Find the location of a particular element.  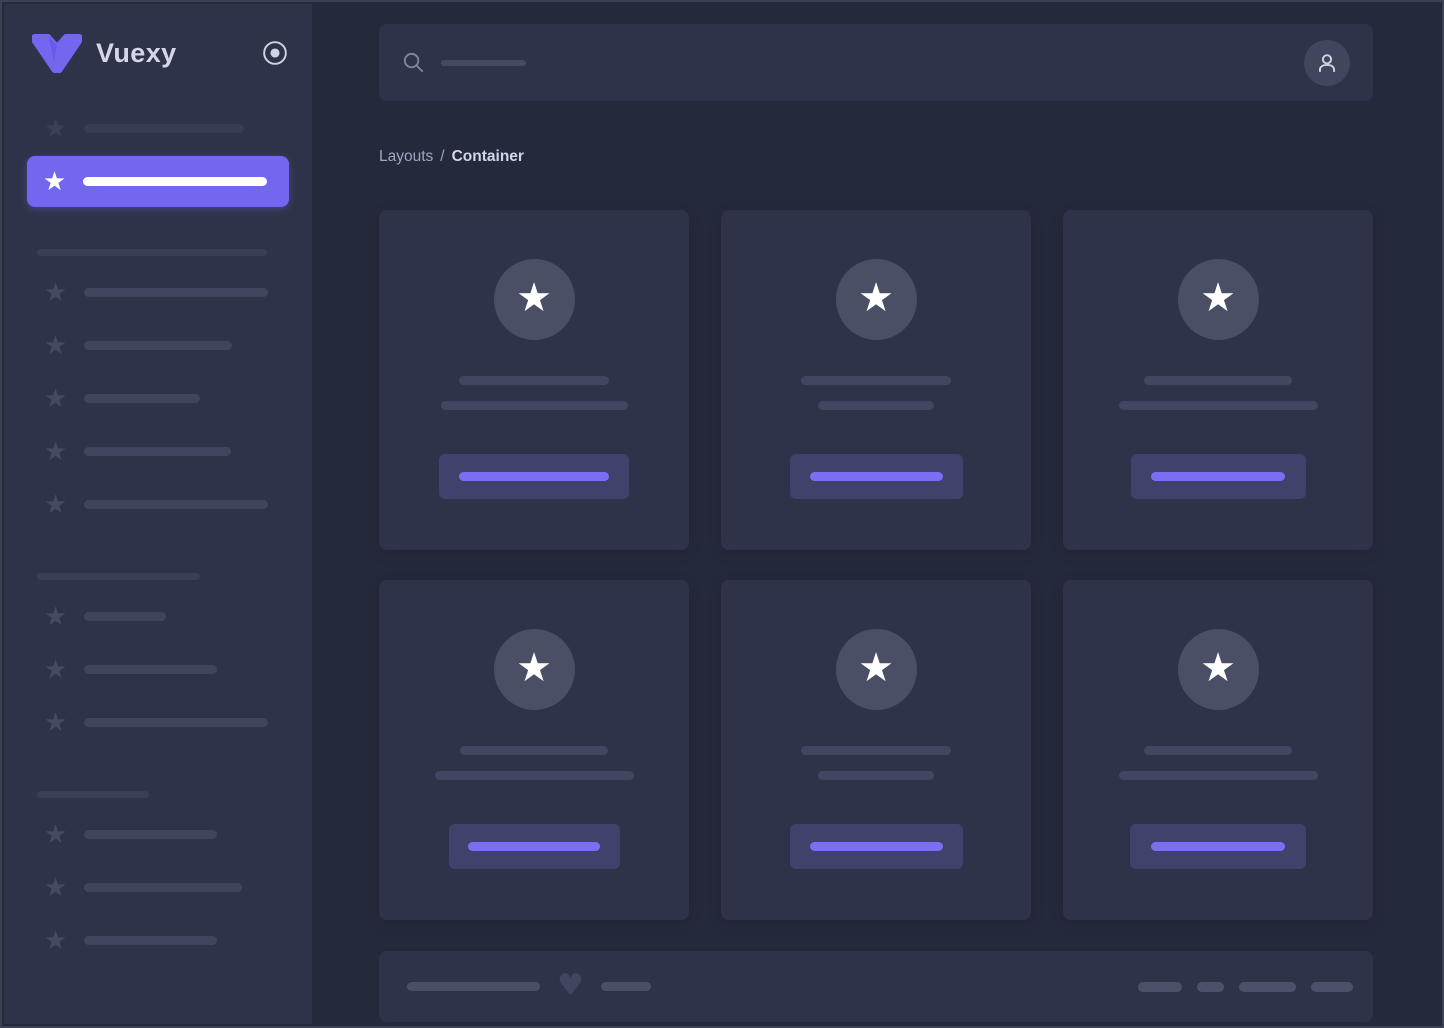

record-circle-icon is located at coordinates (275, 53).